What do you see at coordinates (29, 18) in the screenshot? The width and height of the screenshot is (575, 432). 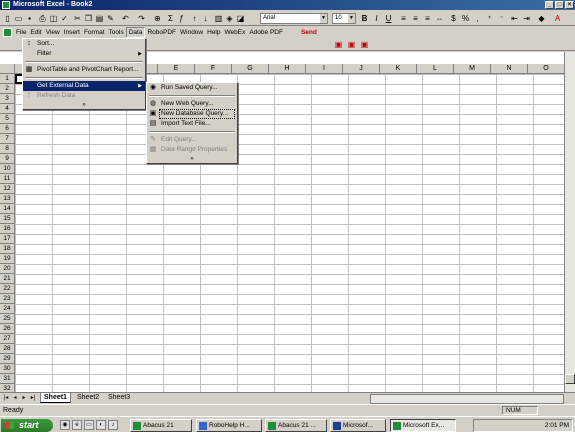 I see `save-icon: ▪` at bounding box center [29, 18].